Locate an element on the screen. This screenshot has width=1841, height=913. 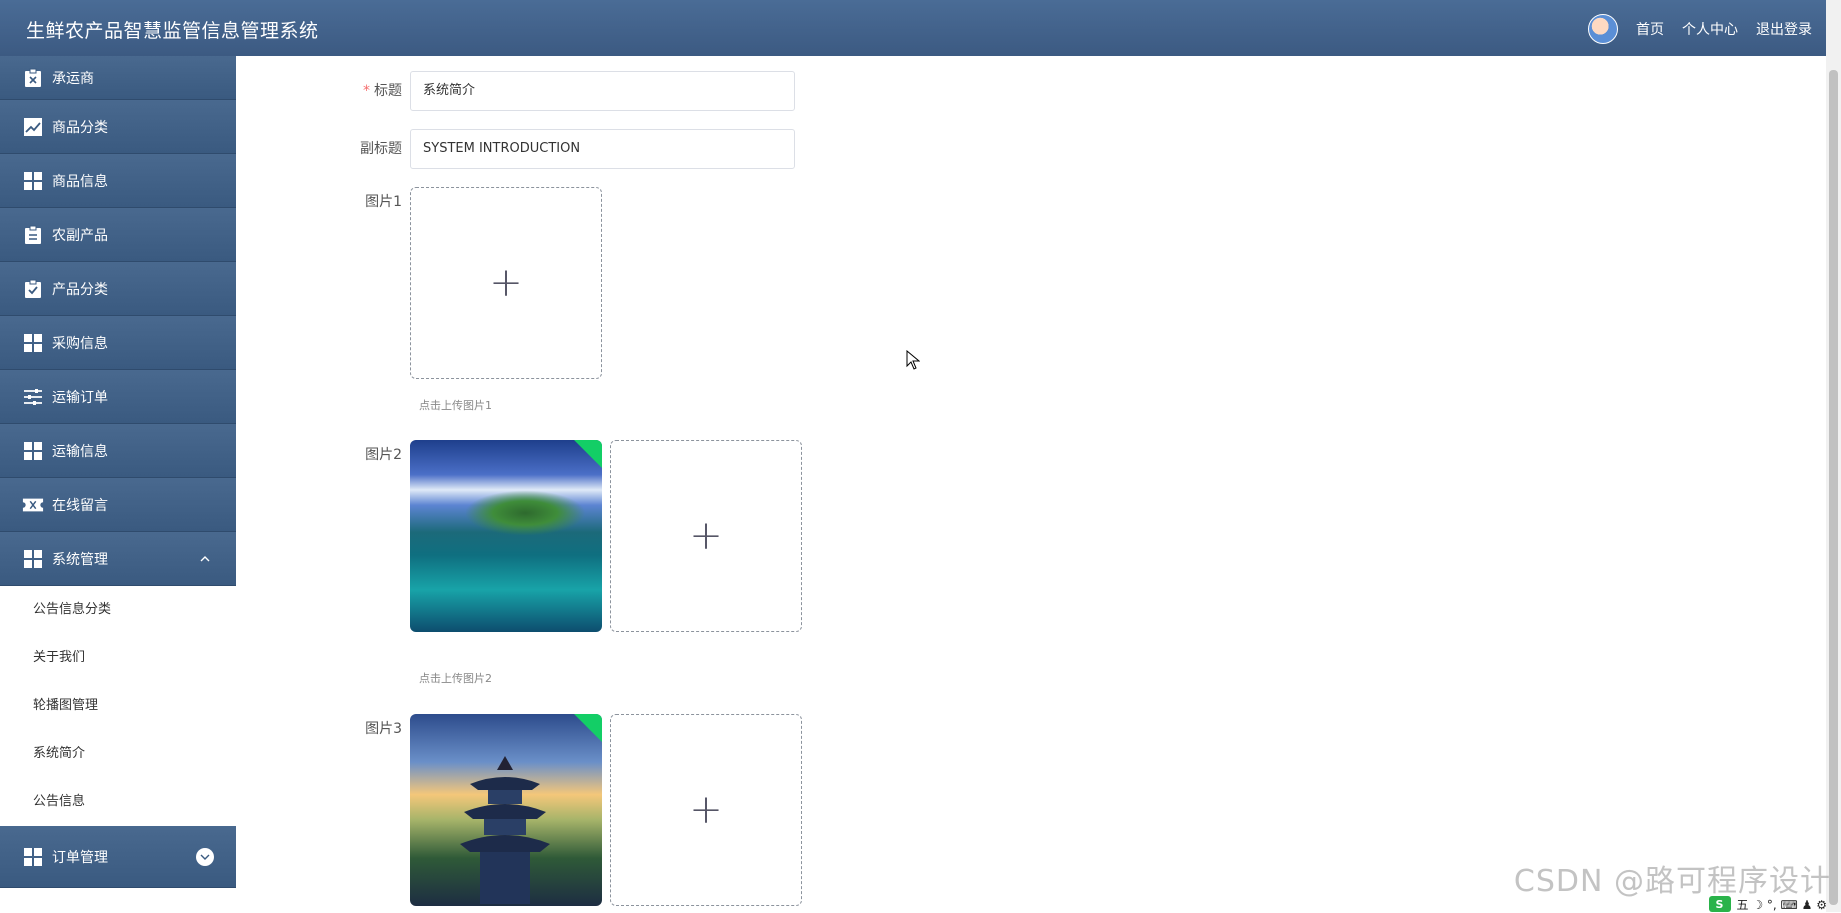
sidebar-item-goods-info: 商品信息 is located at coordinates (118, 181).